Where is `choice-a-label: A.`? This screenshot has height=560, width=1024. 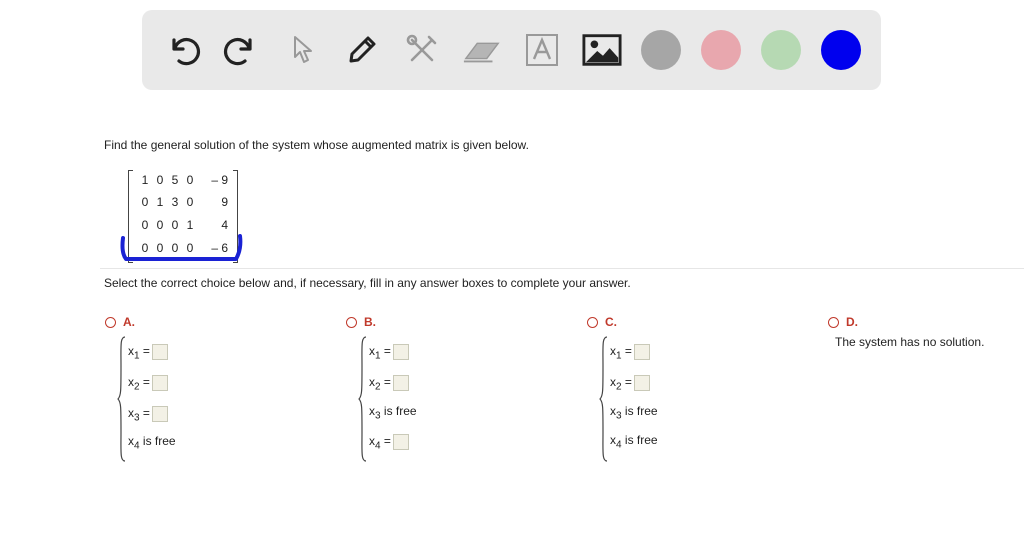
choice-a-label: A. is located at coordinates (129, 322).